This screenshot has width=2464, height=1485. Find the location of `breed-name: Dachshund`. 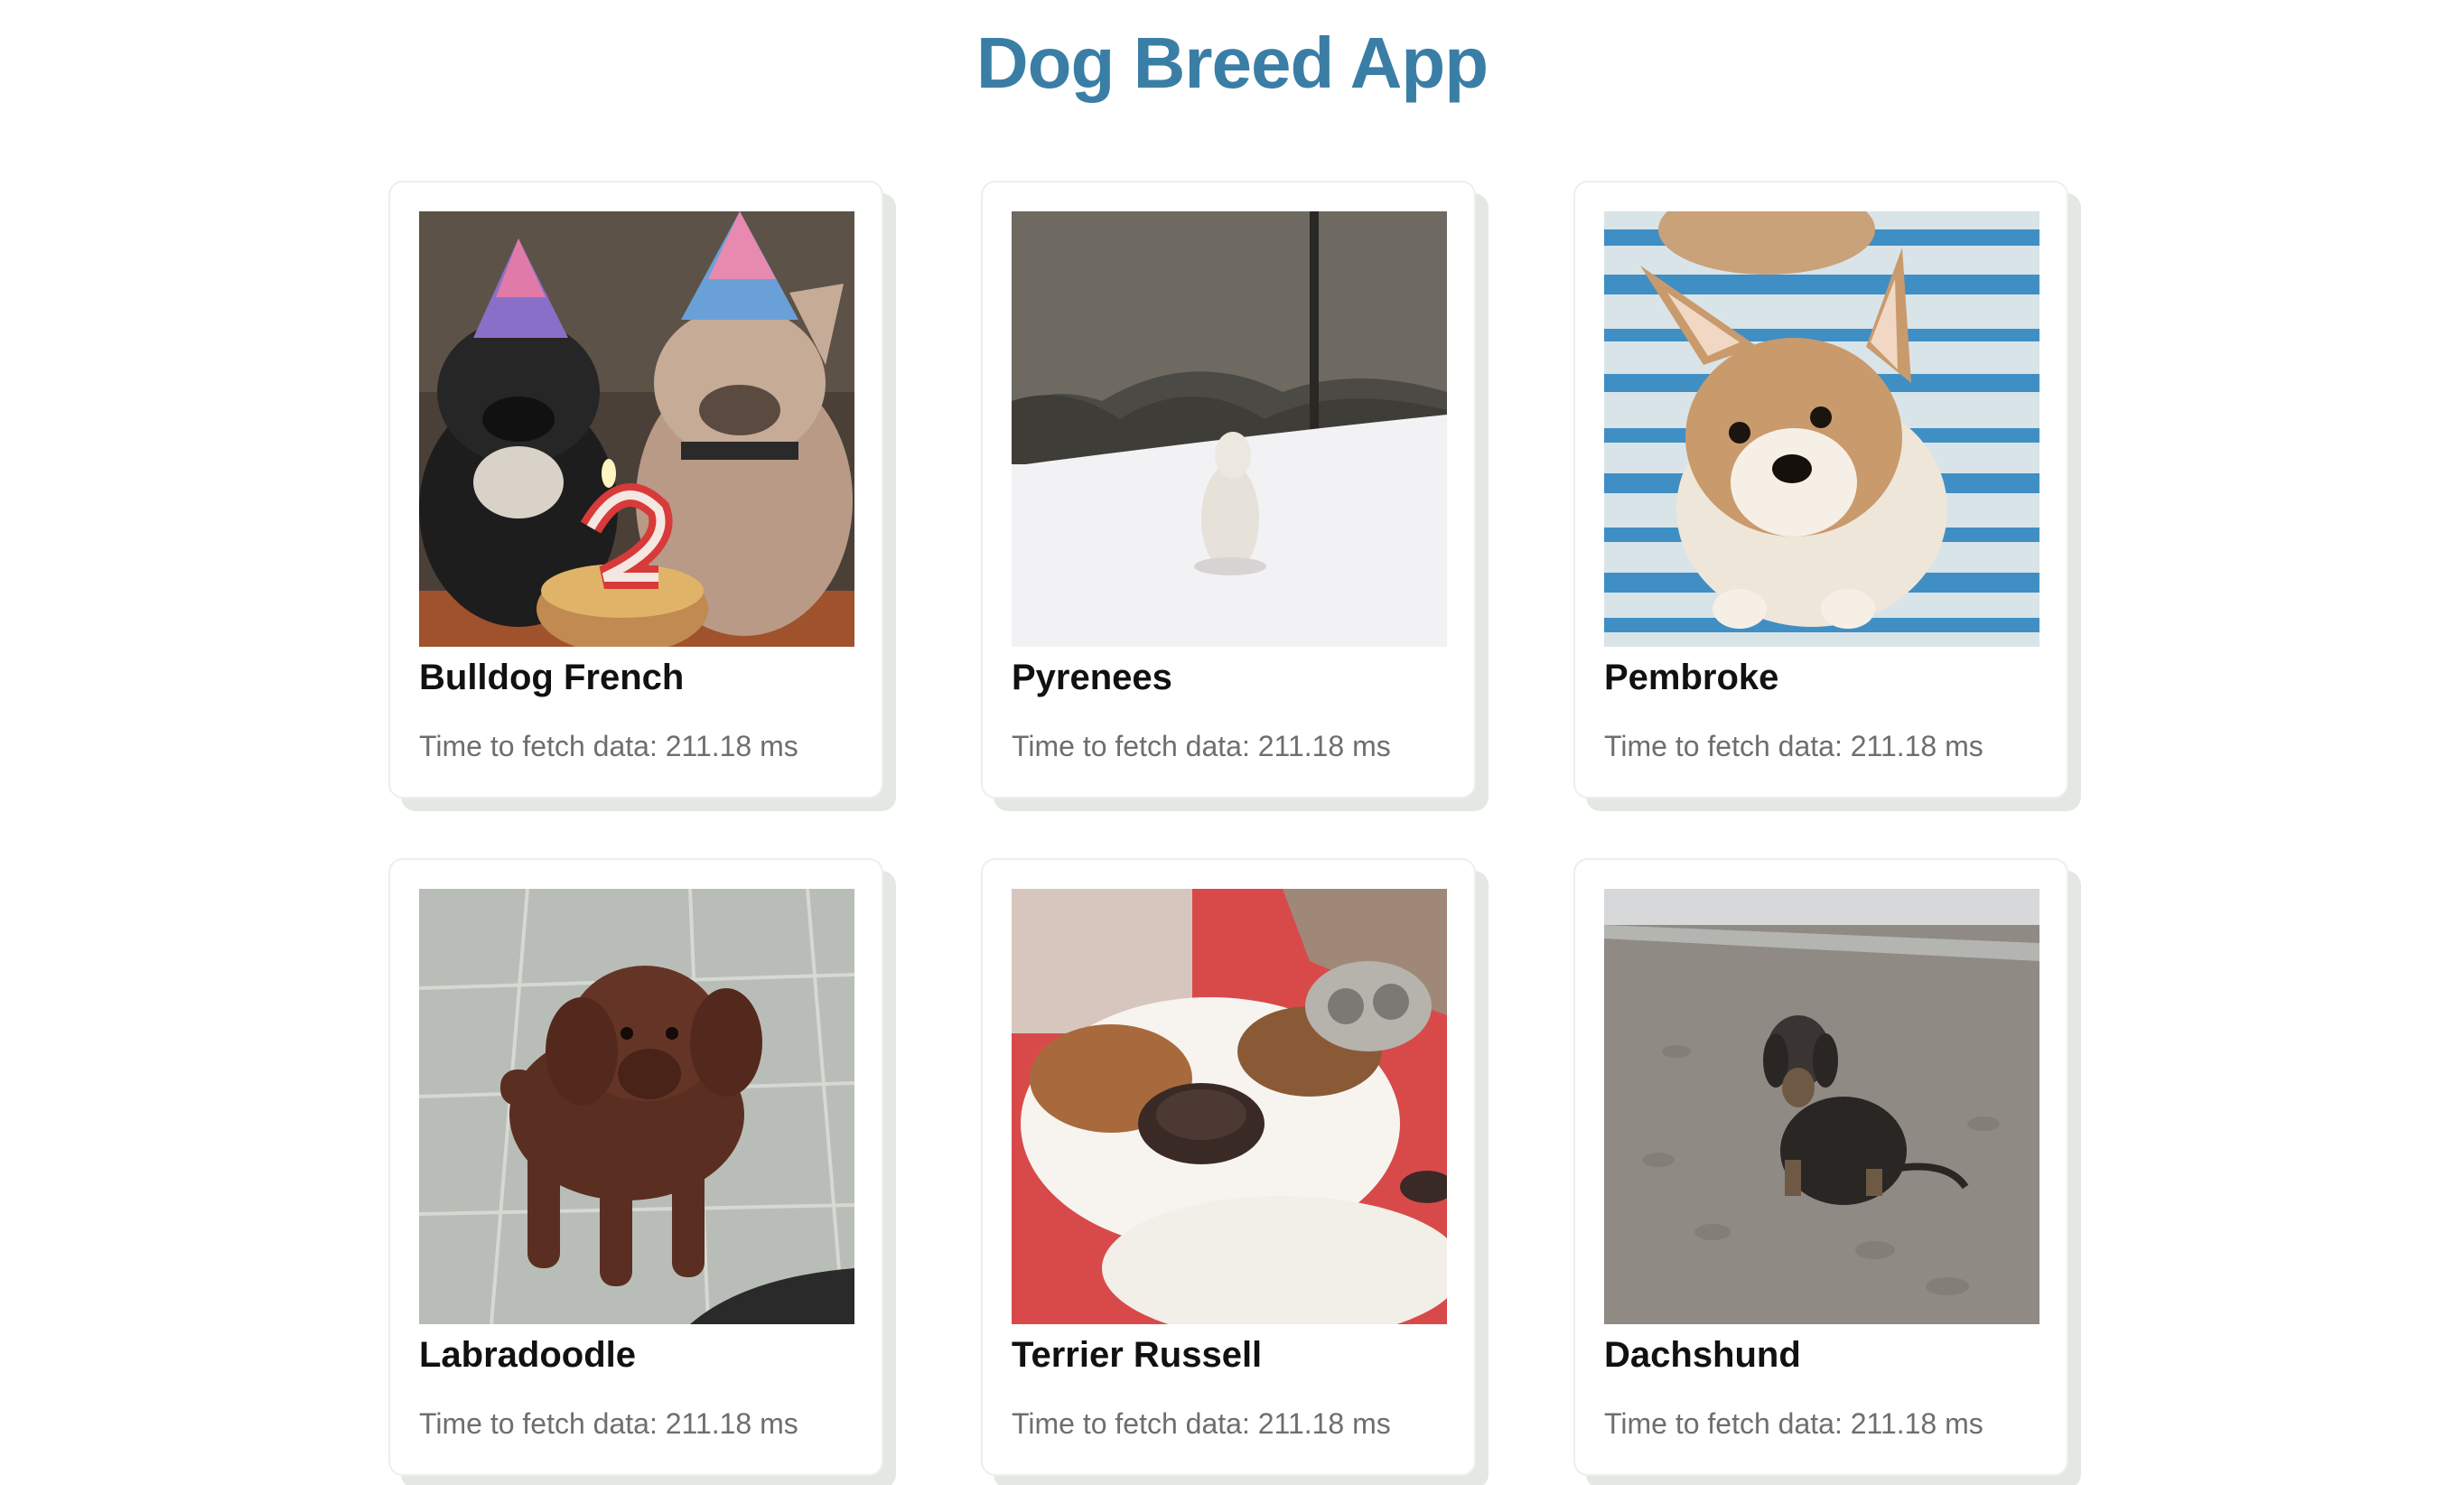

breed-name: Dachshund is located at coordinates (1702, 1355).